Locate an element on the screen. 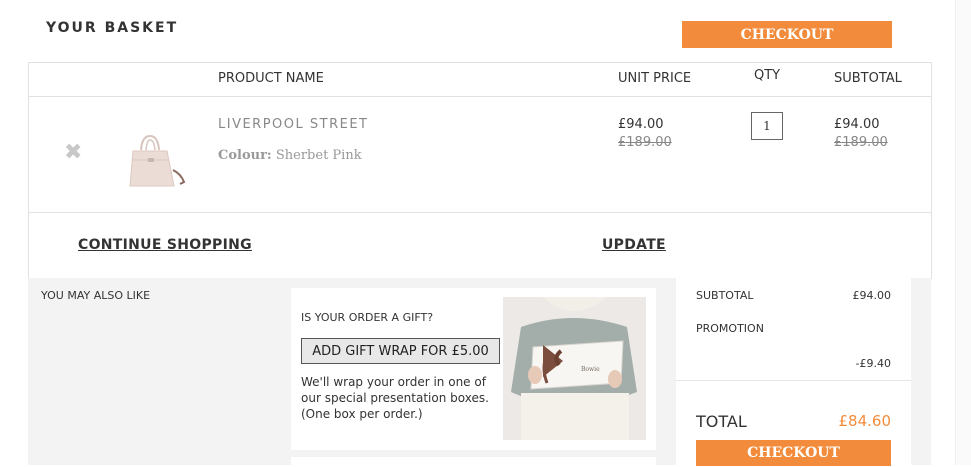  next-panel is located at coordinates (473, 462).